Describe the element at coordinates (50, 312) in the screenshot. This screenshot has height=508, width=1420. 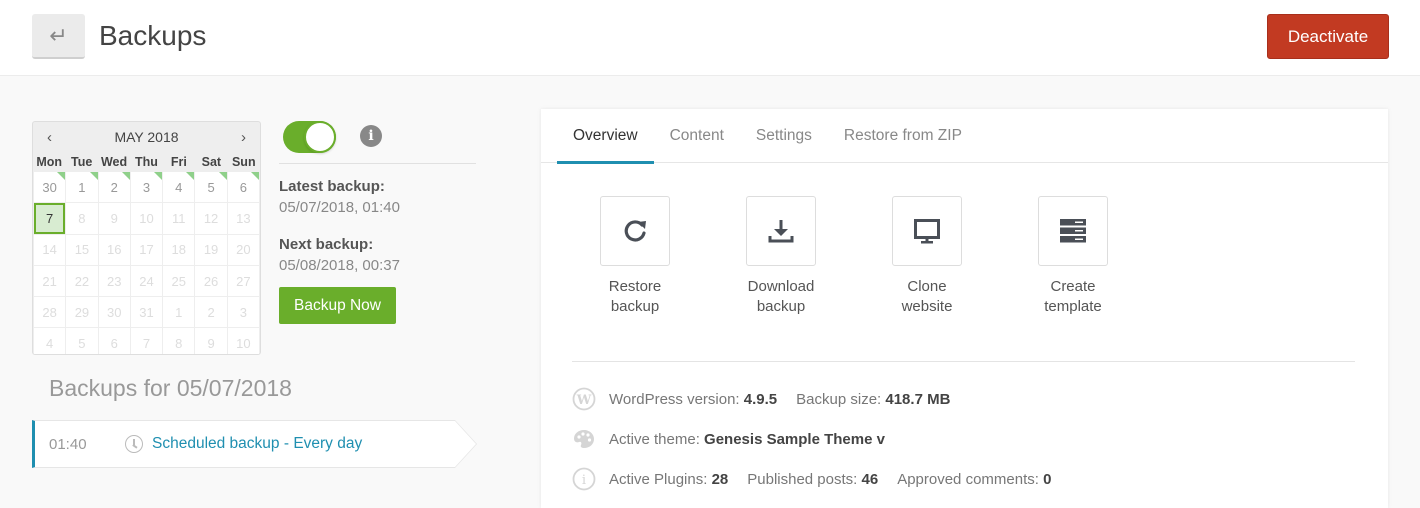
I see `calendar-day: 28` at that location.